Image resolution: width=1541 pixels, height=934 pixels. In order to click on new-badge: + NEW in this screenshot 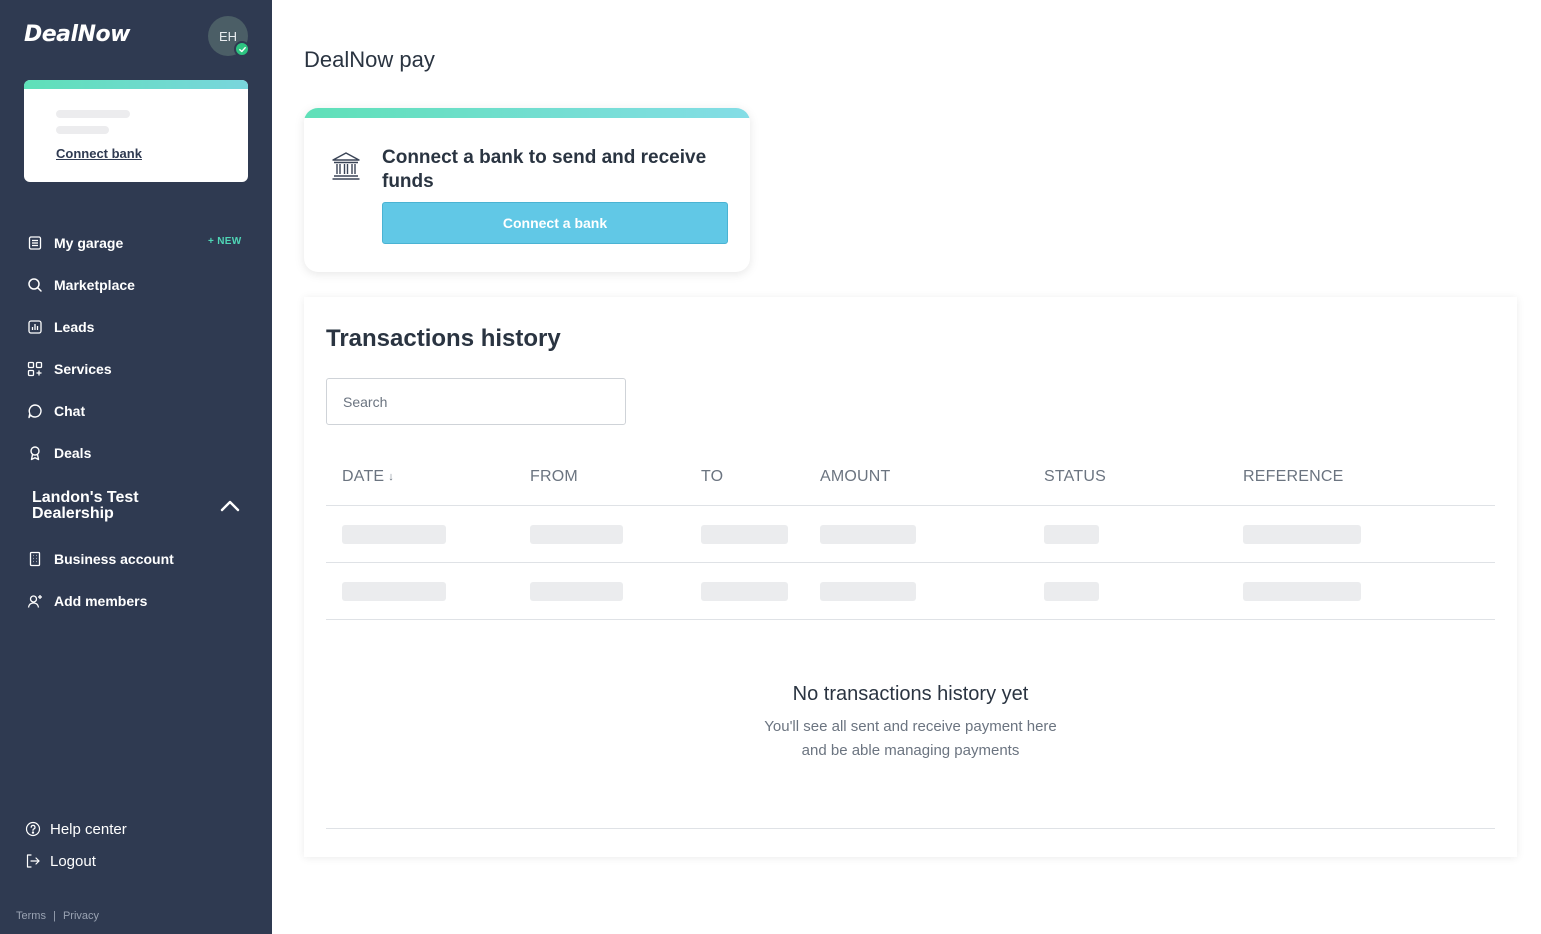, I will do `click(225, 241)`.